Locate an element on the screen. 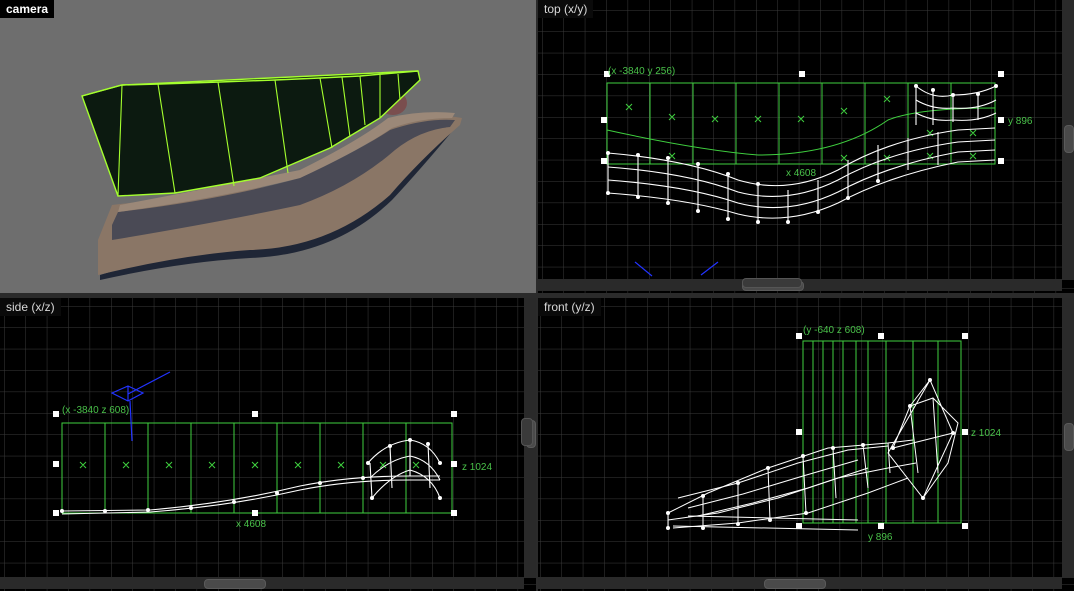  side-height-label: z 1024 is located at coordinates (477, 467).